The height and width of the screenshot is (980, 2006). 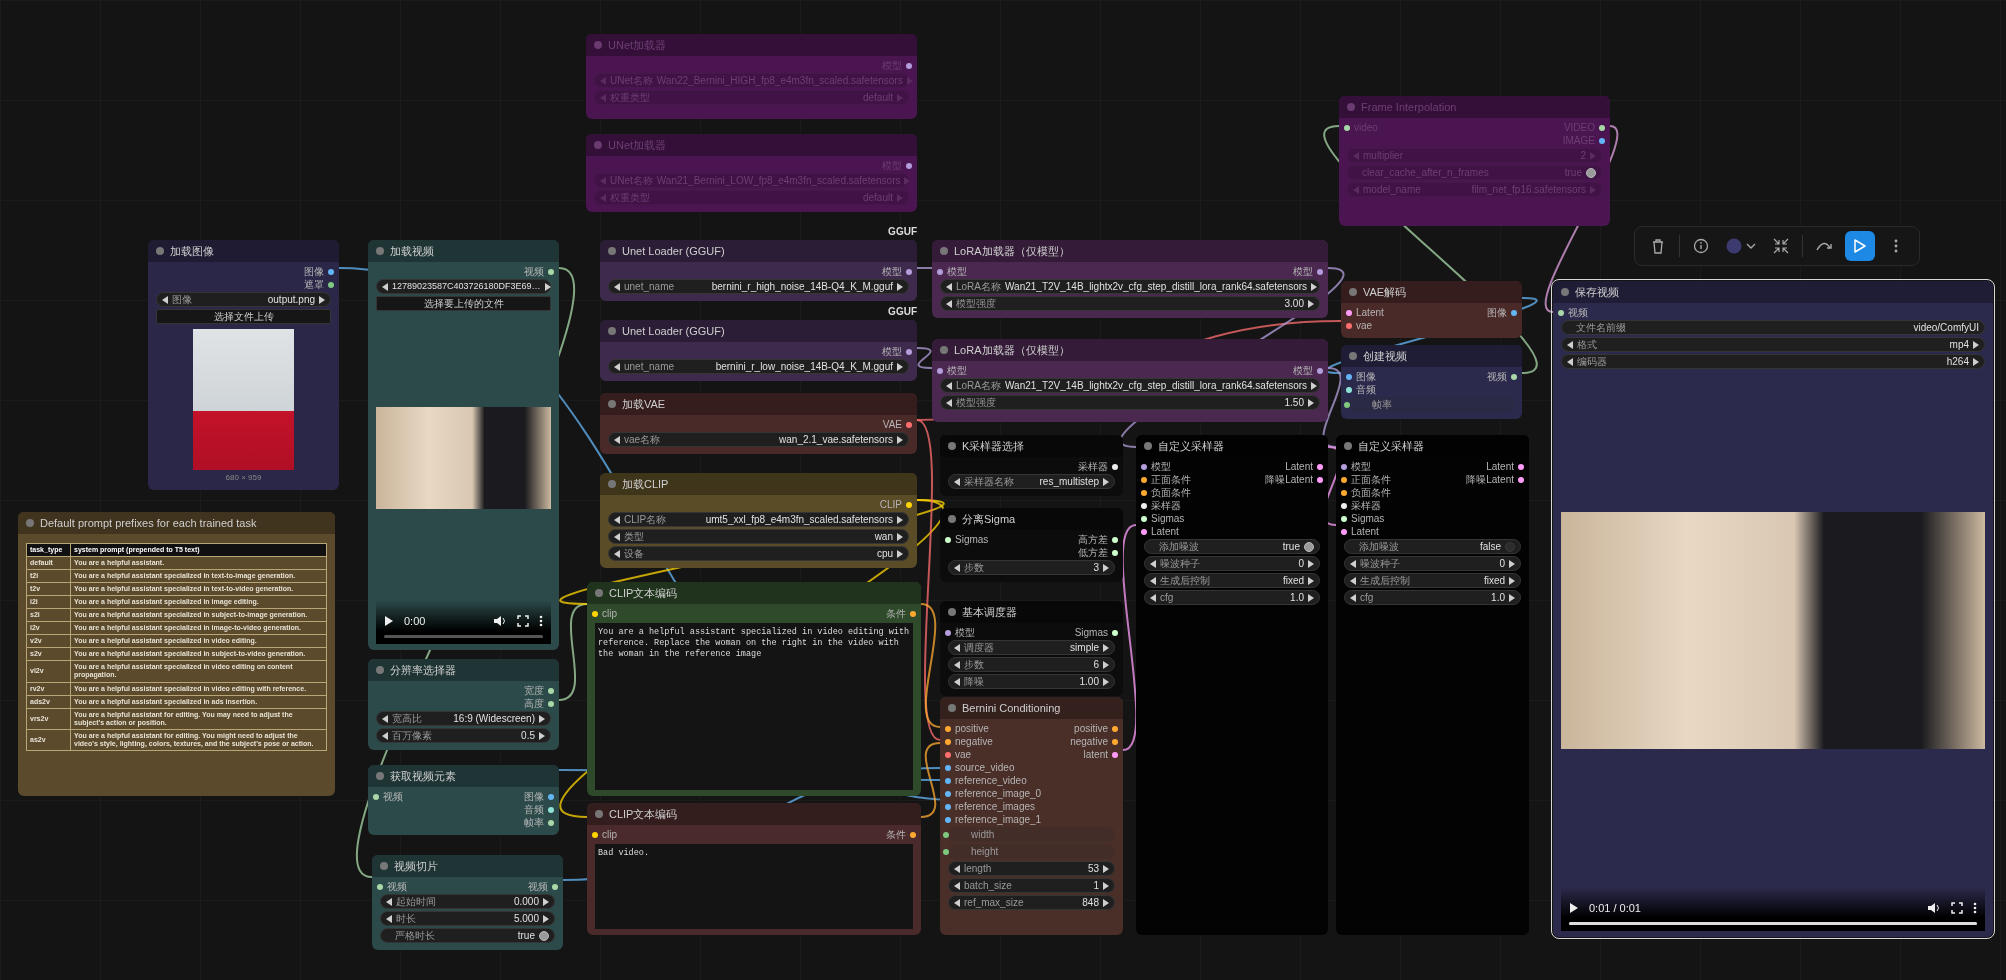 I want to click on toggle-widget: 添加噪波 false, so click(x=1432, y=546).